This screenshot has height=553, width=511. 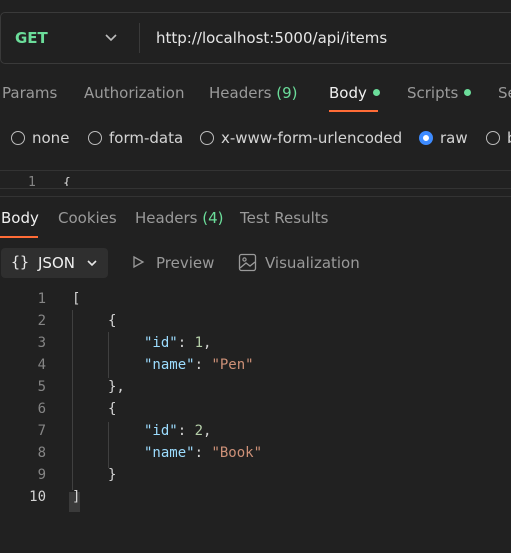 What do you see at coordinates (271, 38) in the screenshot?
I see `url-input: http://localhost:5000/api/items` at bounding box center [271, 38].